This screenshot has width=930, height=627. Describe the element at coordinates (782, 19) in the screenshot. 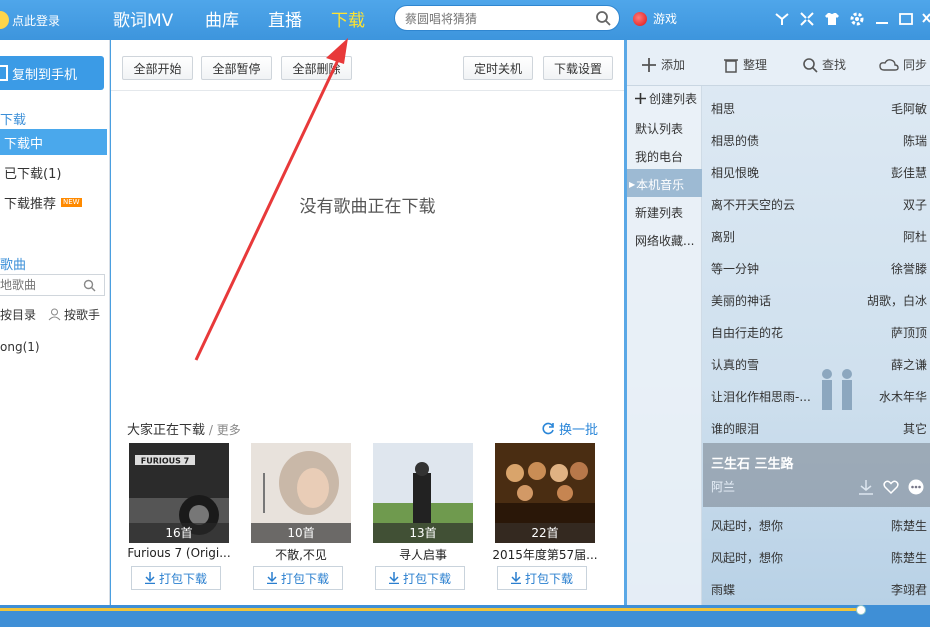

I see `remote-icon` at that location.